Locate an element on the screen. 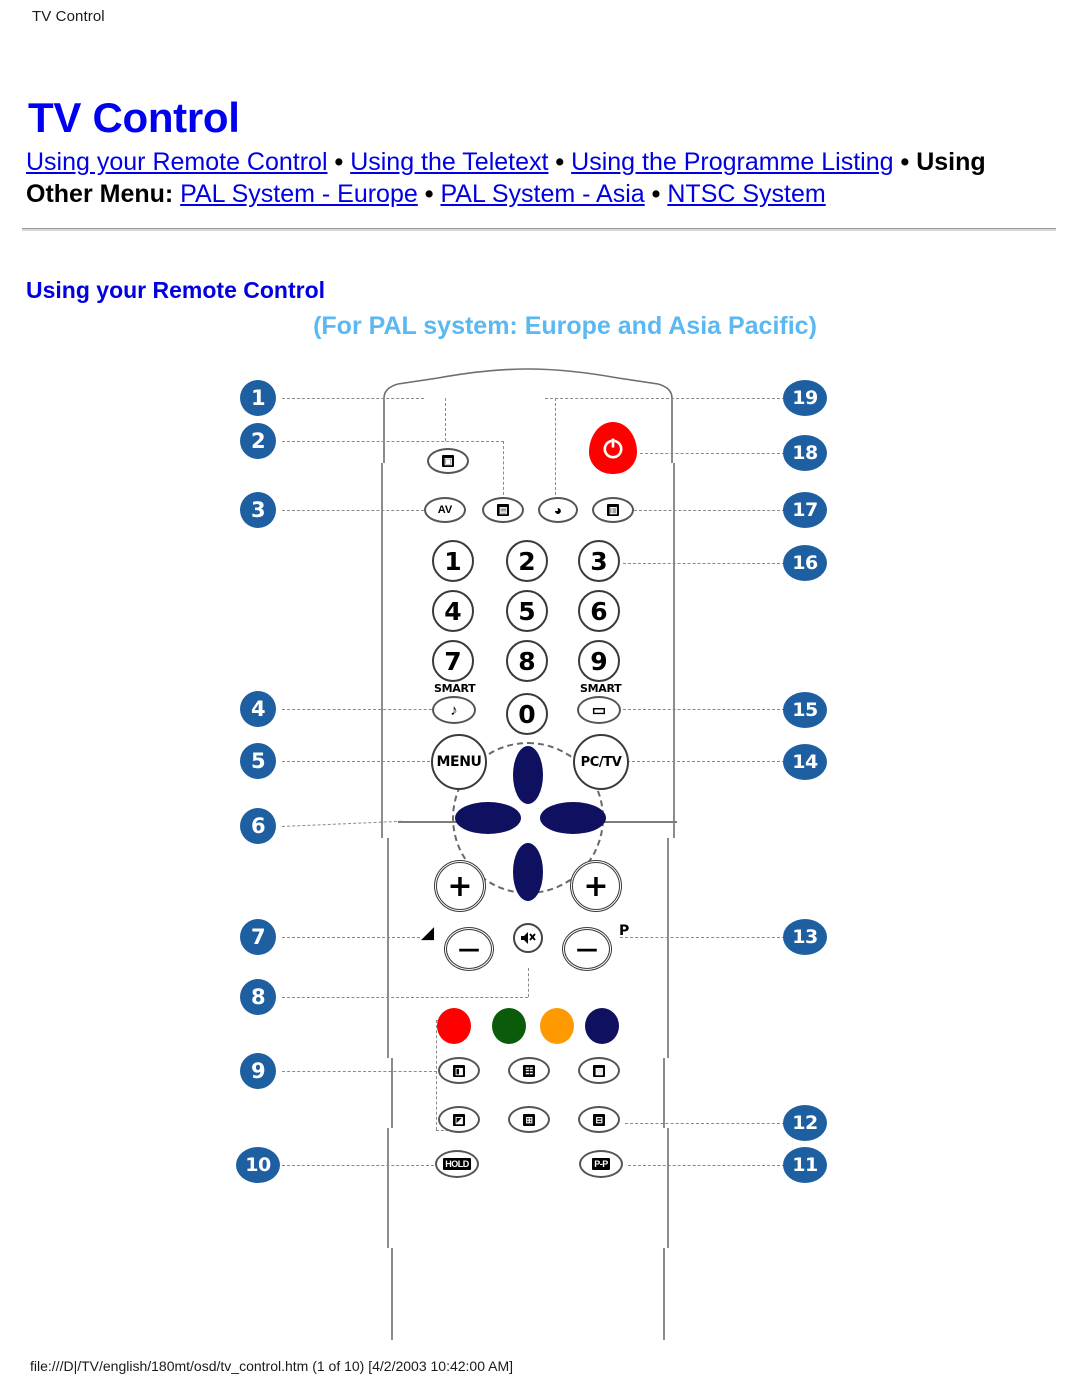 This screenshot has width=1080, height=1397. nav-link-teletext: Using the Teletext is located at coordinates (449, 162).